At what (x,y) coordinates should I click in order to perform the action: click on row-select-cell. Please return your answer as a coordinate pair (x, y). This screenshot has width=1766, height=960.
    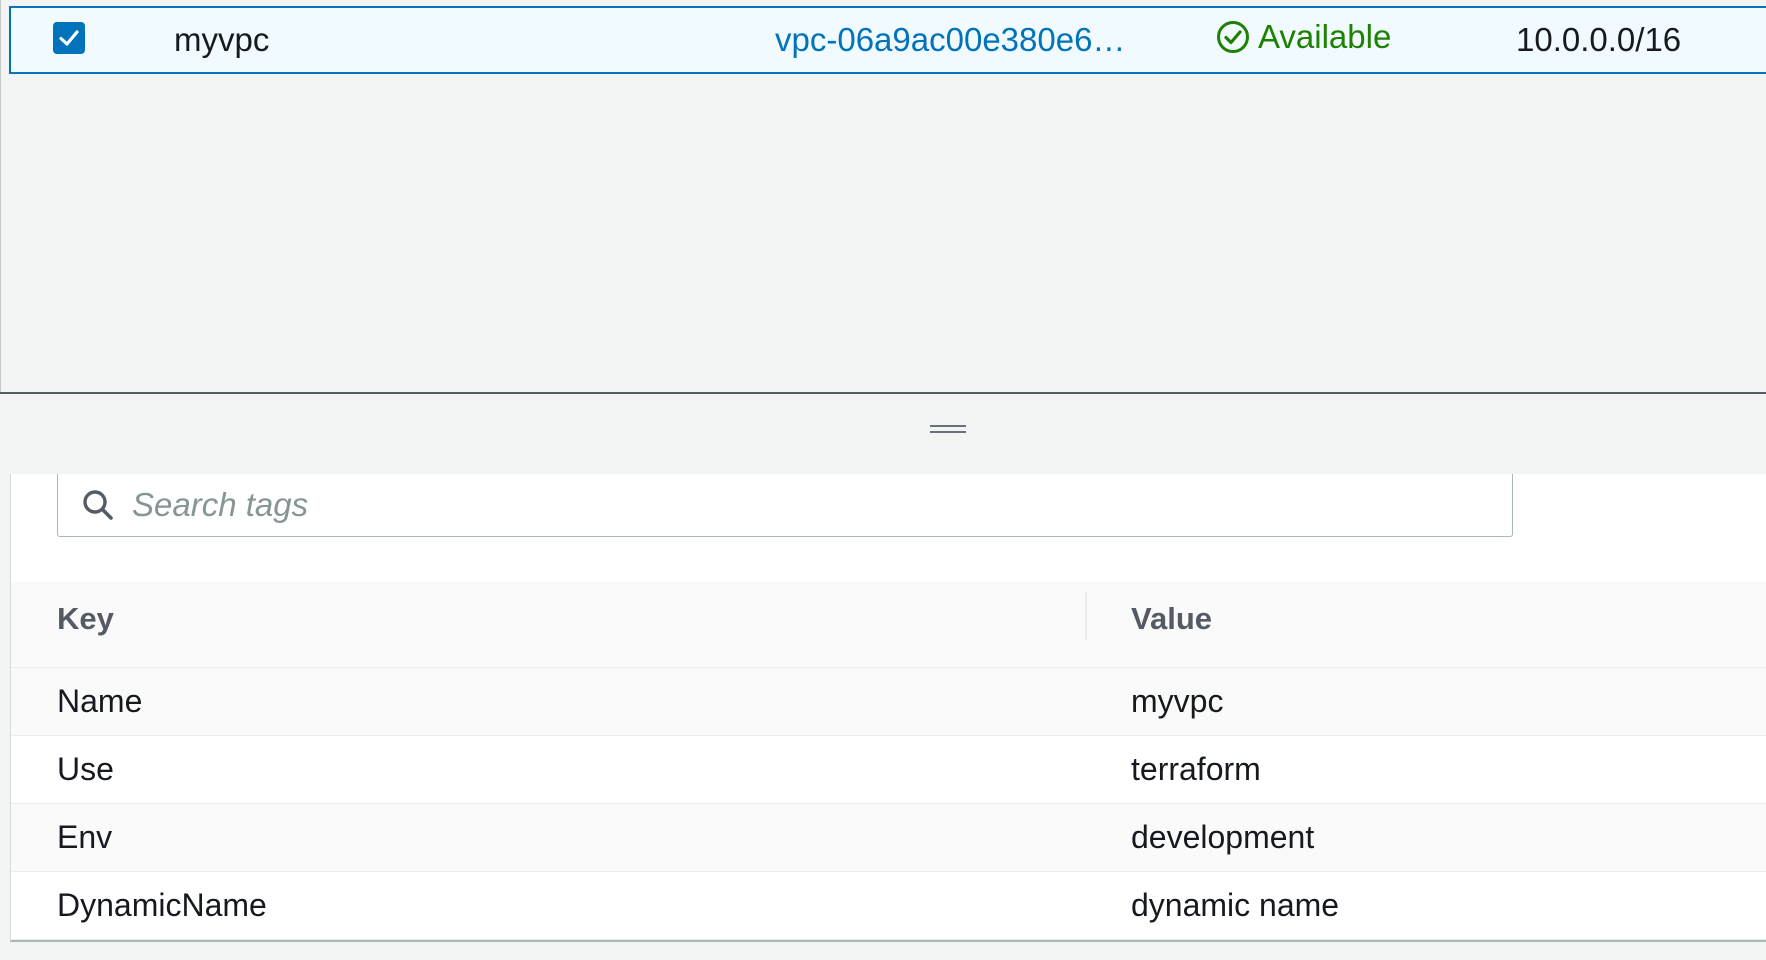
    Looking at the image, I should click on (69, 40).